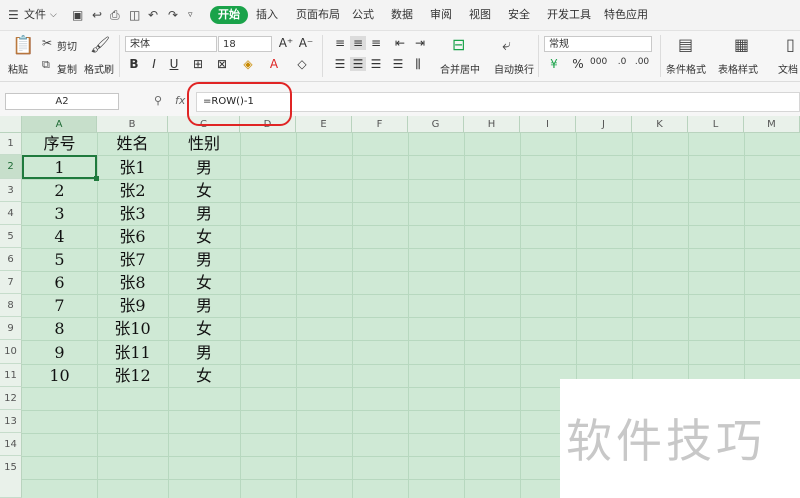 The image size is (800, 498). I want to click on cell-b4: 张3, so click(132, 213).